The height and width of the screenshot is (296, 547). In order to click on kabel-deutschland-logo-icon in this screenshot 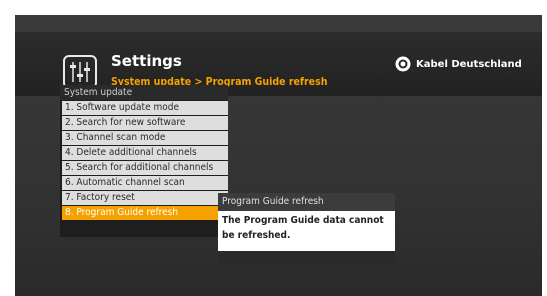, I will do `click(403, 64)`.